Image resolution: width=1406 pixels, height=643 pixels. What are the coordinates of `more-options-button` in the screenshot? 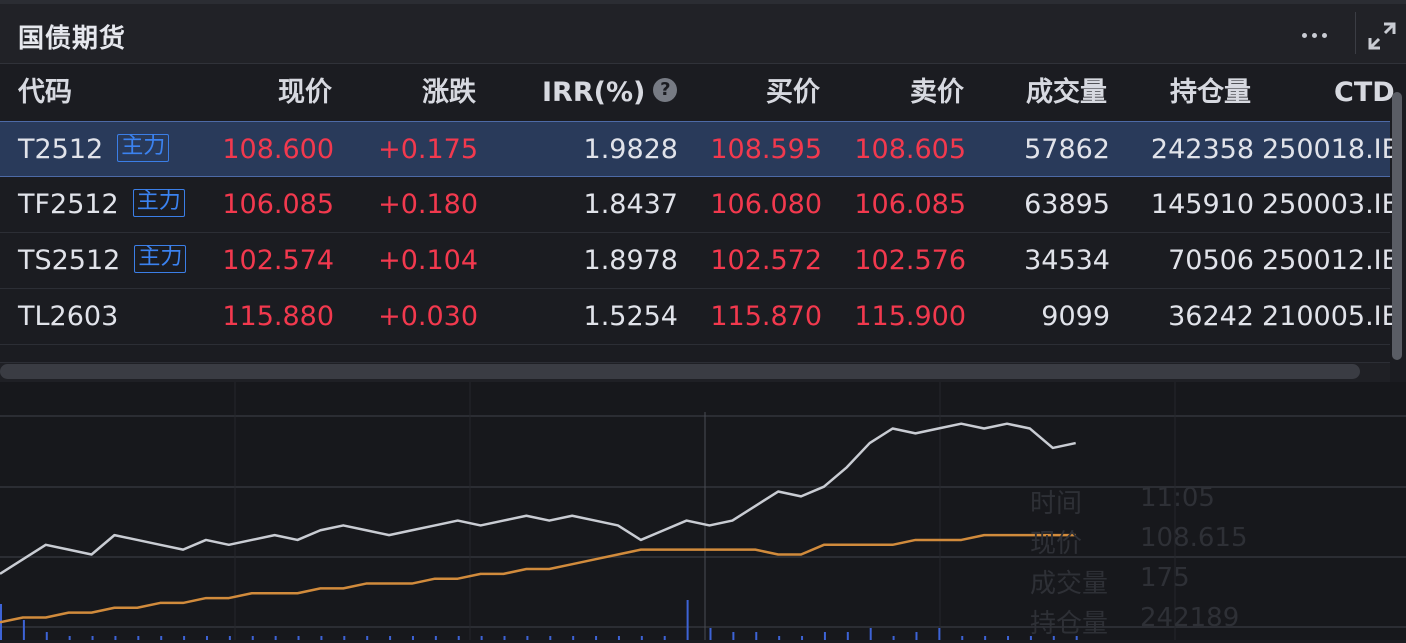 It's located at (1314, 35).